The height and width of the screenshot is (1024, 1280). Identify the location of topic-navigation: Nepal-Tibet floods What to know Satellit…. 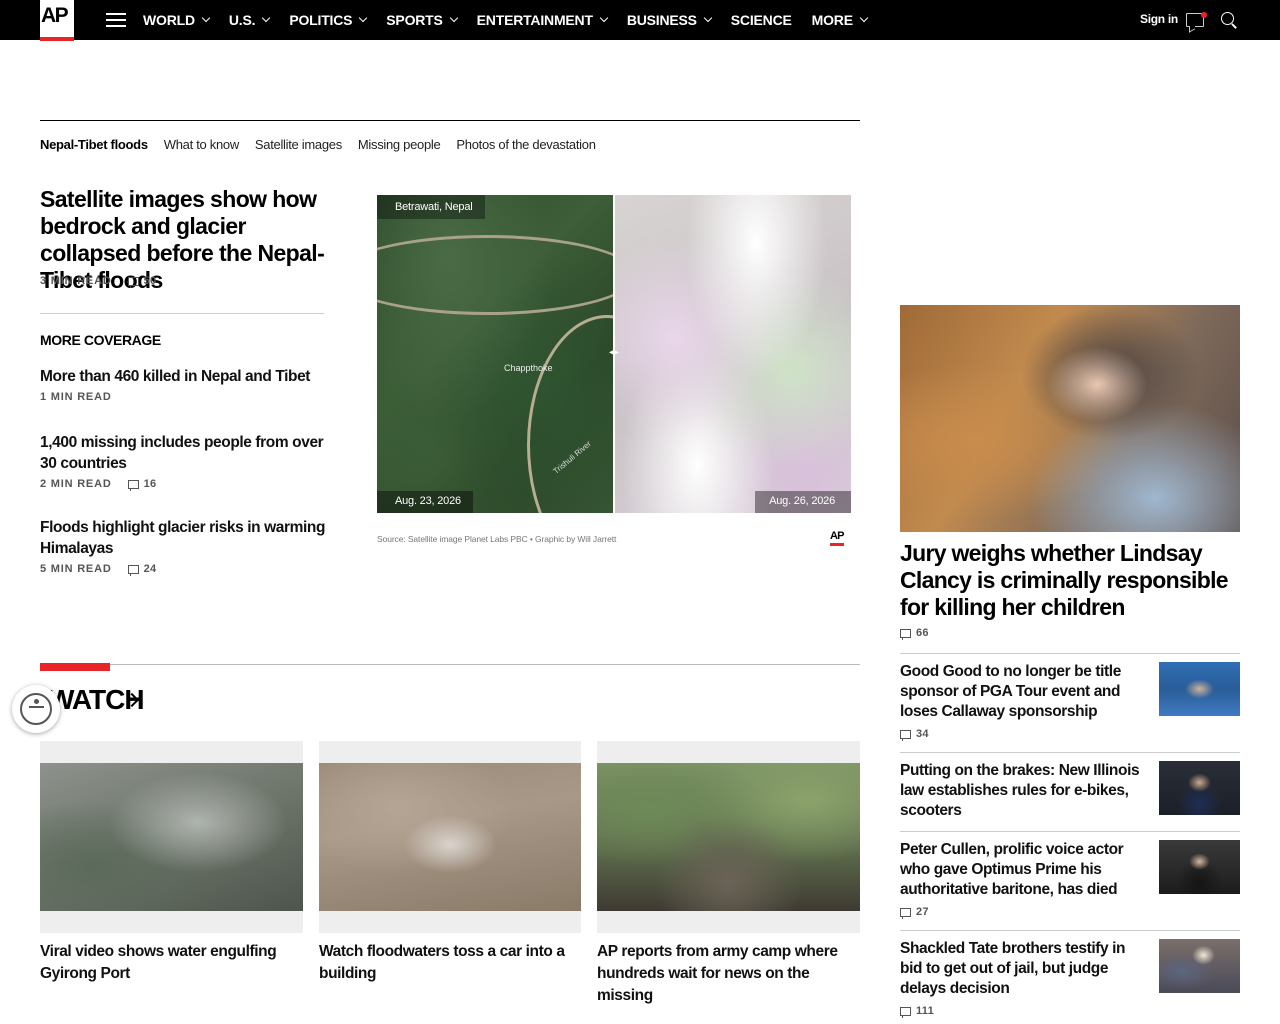
(326, 144).